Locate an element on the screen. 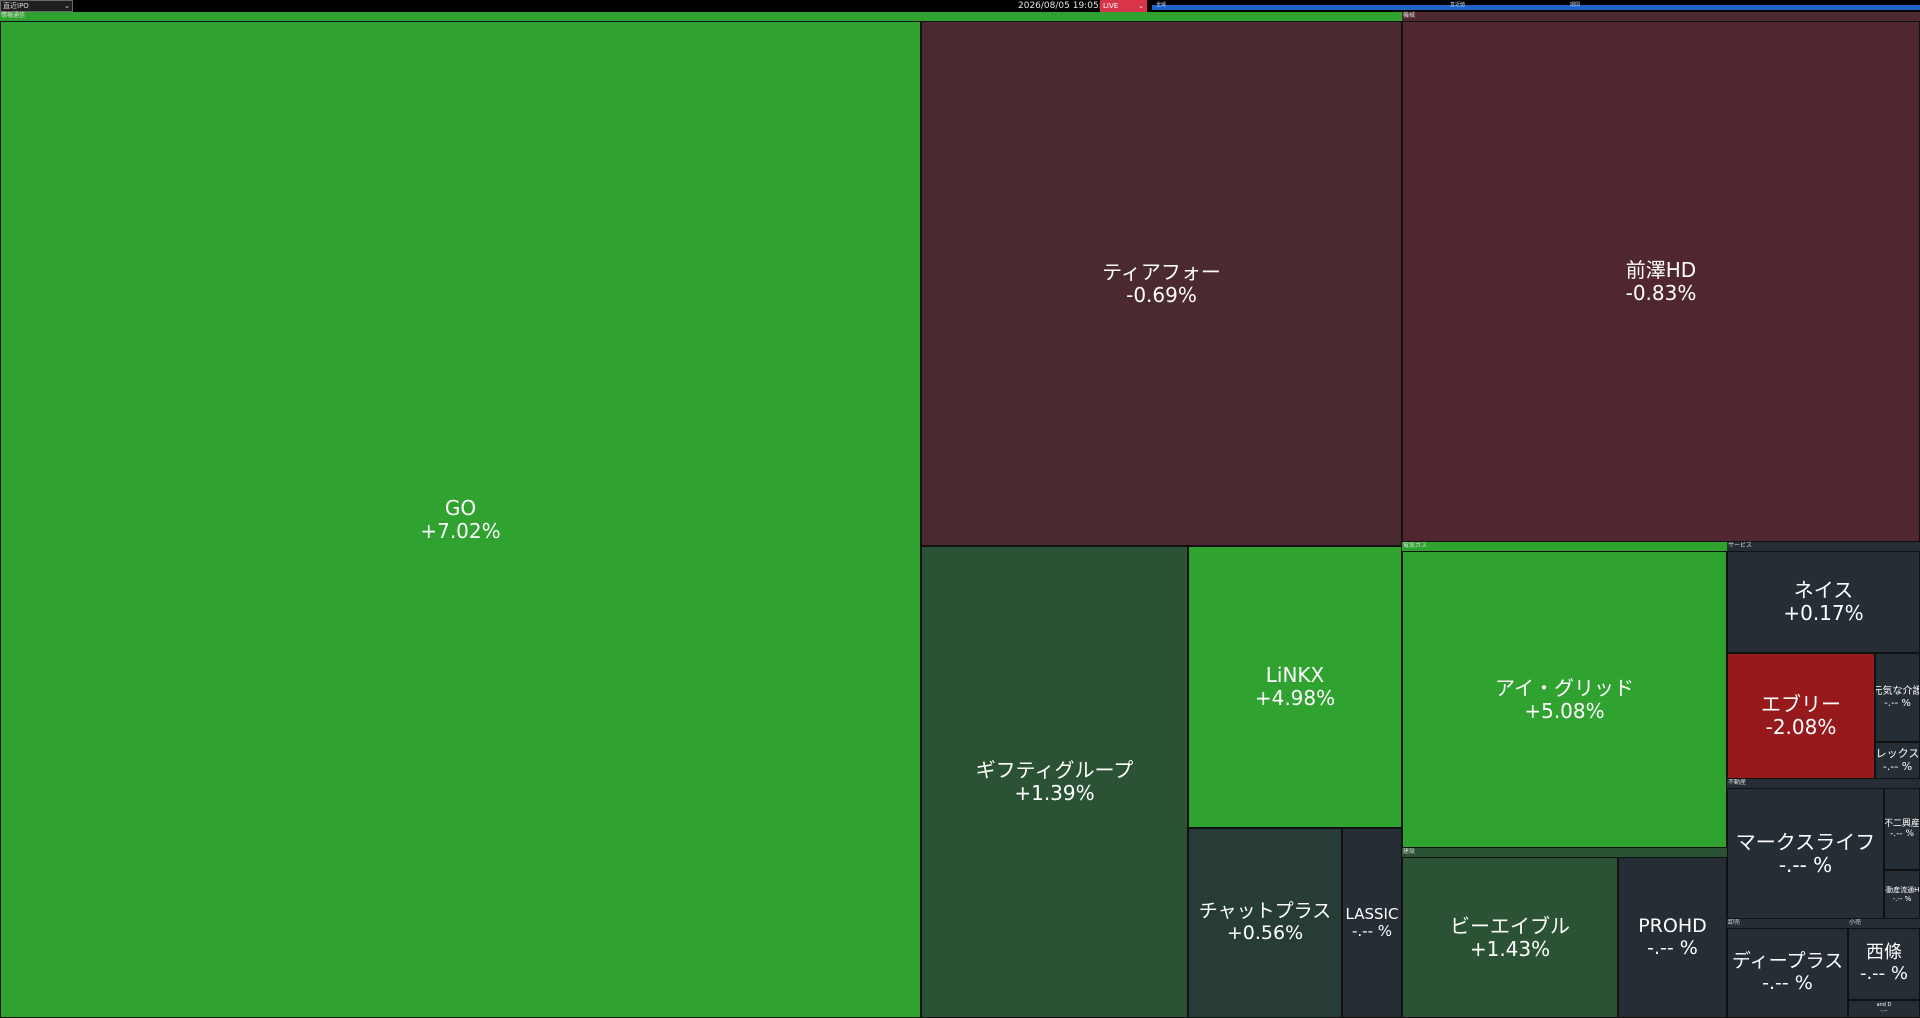 This screenshot has height=1018, width=1920. range-slider: 全域 直近値 期間 is located at coordinates (1536, 6).